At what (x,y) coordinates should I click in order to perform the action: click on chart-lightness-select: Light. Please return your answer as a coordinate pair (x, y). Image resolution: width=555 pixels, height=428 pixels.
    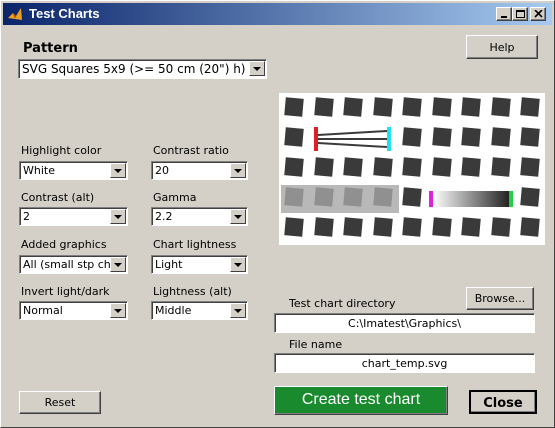
    Looking at the image, I should click on (199, 264).